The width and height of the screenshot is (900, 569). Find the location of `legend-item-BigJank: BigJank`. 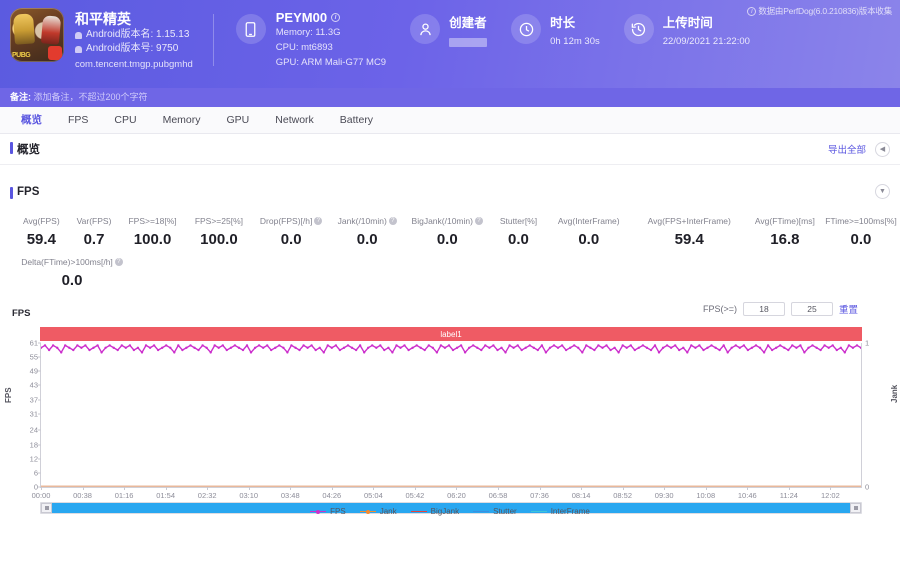

legend-item-BigJank: BigJank is located at coordinates (434, 511).